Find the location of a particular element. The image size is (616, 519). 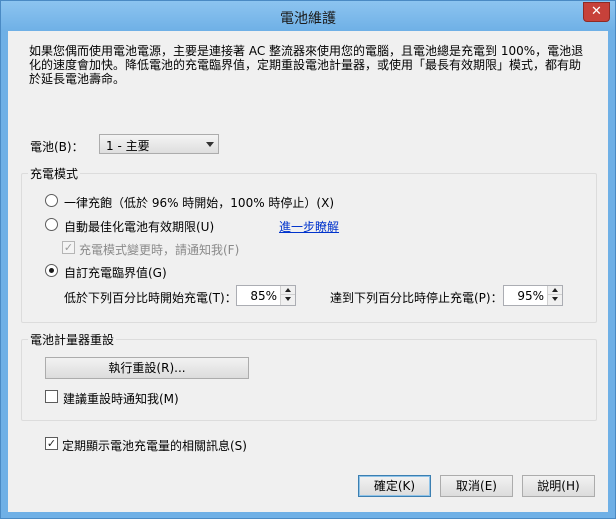

close-button: ✕ is located at coordinates (596, 12).